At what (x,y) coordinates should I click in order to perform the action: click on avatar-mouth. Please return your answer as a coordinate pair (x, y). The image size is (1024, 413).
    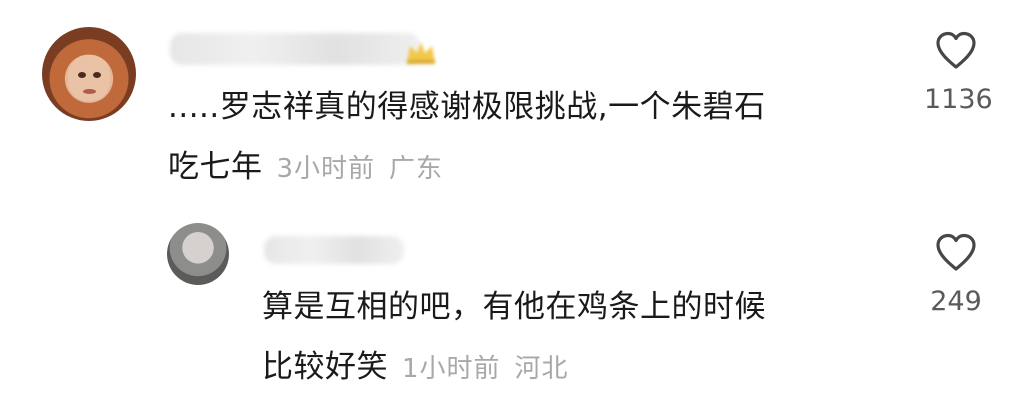
    Looking at the image, I should click on (89, 91).